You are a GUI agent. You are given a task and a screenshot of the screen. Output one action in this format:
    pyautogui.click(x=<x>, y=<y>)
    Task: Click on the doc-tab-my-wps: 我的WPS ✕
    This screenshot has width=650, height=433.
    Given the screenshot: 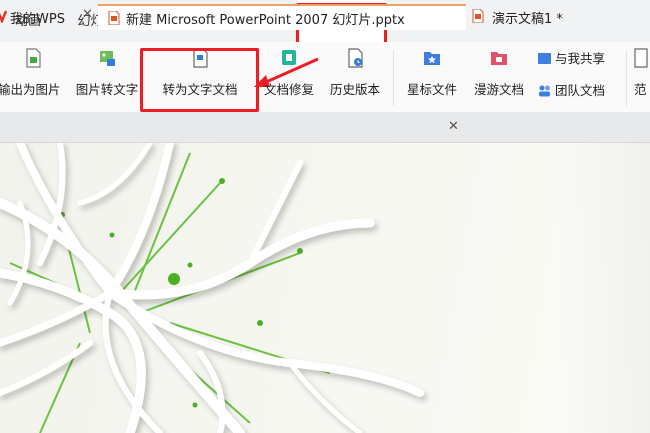 What is the action you would take?
    pyautogui.click(x=48, y=17)
    